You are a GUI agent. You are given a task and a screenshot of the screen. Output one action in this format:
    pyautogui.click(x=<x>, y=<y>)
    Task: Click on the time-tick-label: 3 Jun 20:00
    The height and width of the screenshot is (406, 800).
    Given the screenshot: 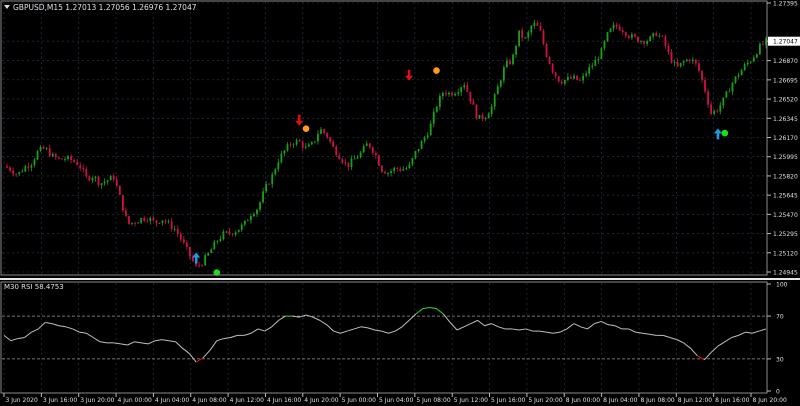 What is the action you would take?
    pyautogui.click(x=97, y=400)
    